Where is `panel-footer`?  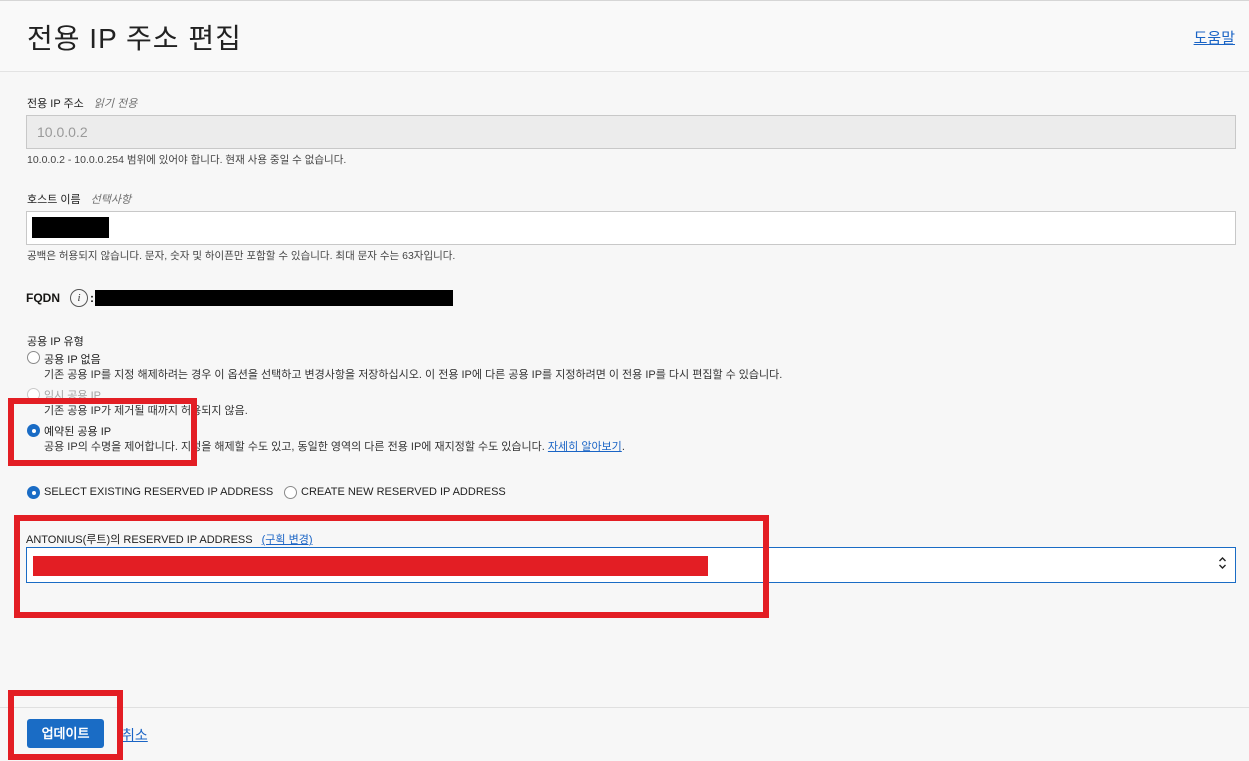
panel-footer is located at coordinates (624, 734).